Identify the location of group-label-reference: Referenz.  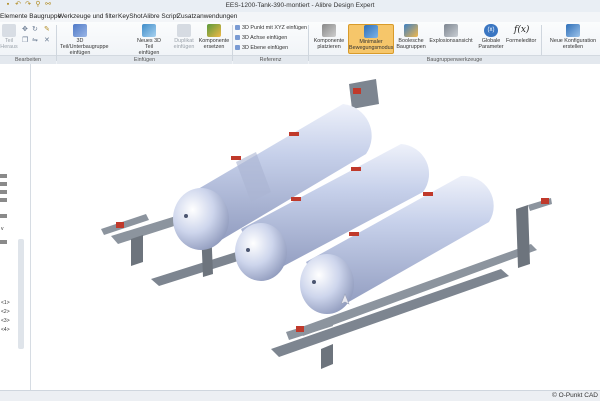
(270, 59).